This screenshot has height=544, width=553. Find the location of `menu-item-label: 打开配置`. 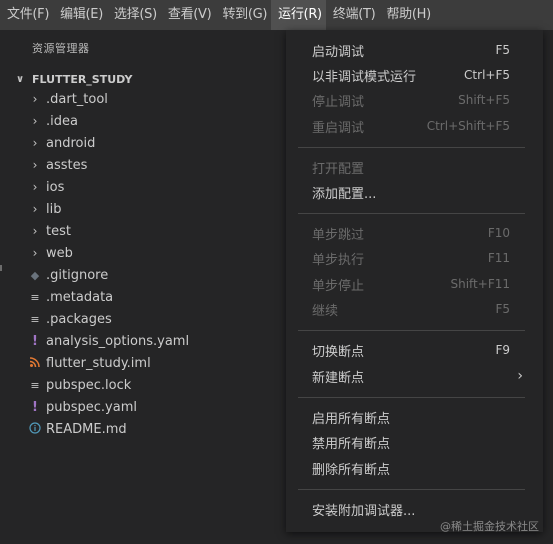

menu-item-label: 打开配置 is located at coordinates (338, 169).